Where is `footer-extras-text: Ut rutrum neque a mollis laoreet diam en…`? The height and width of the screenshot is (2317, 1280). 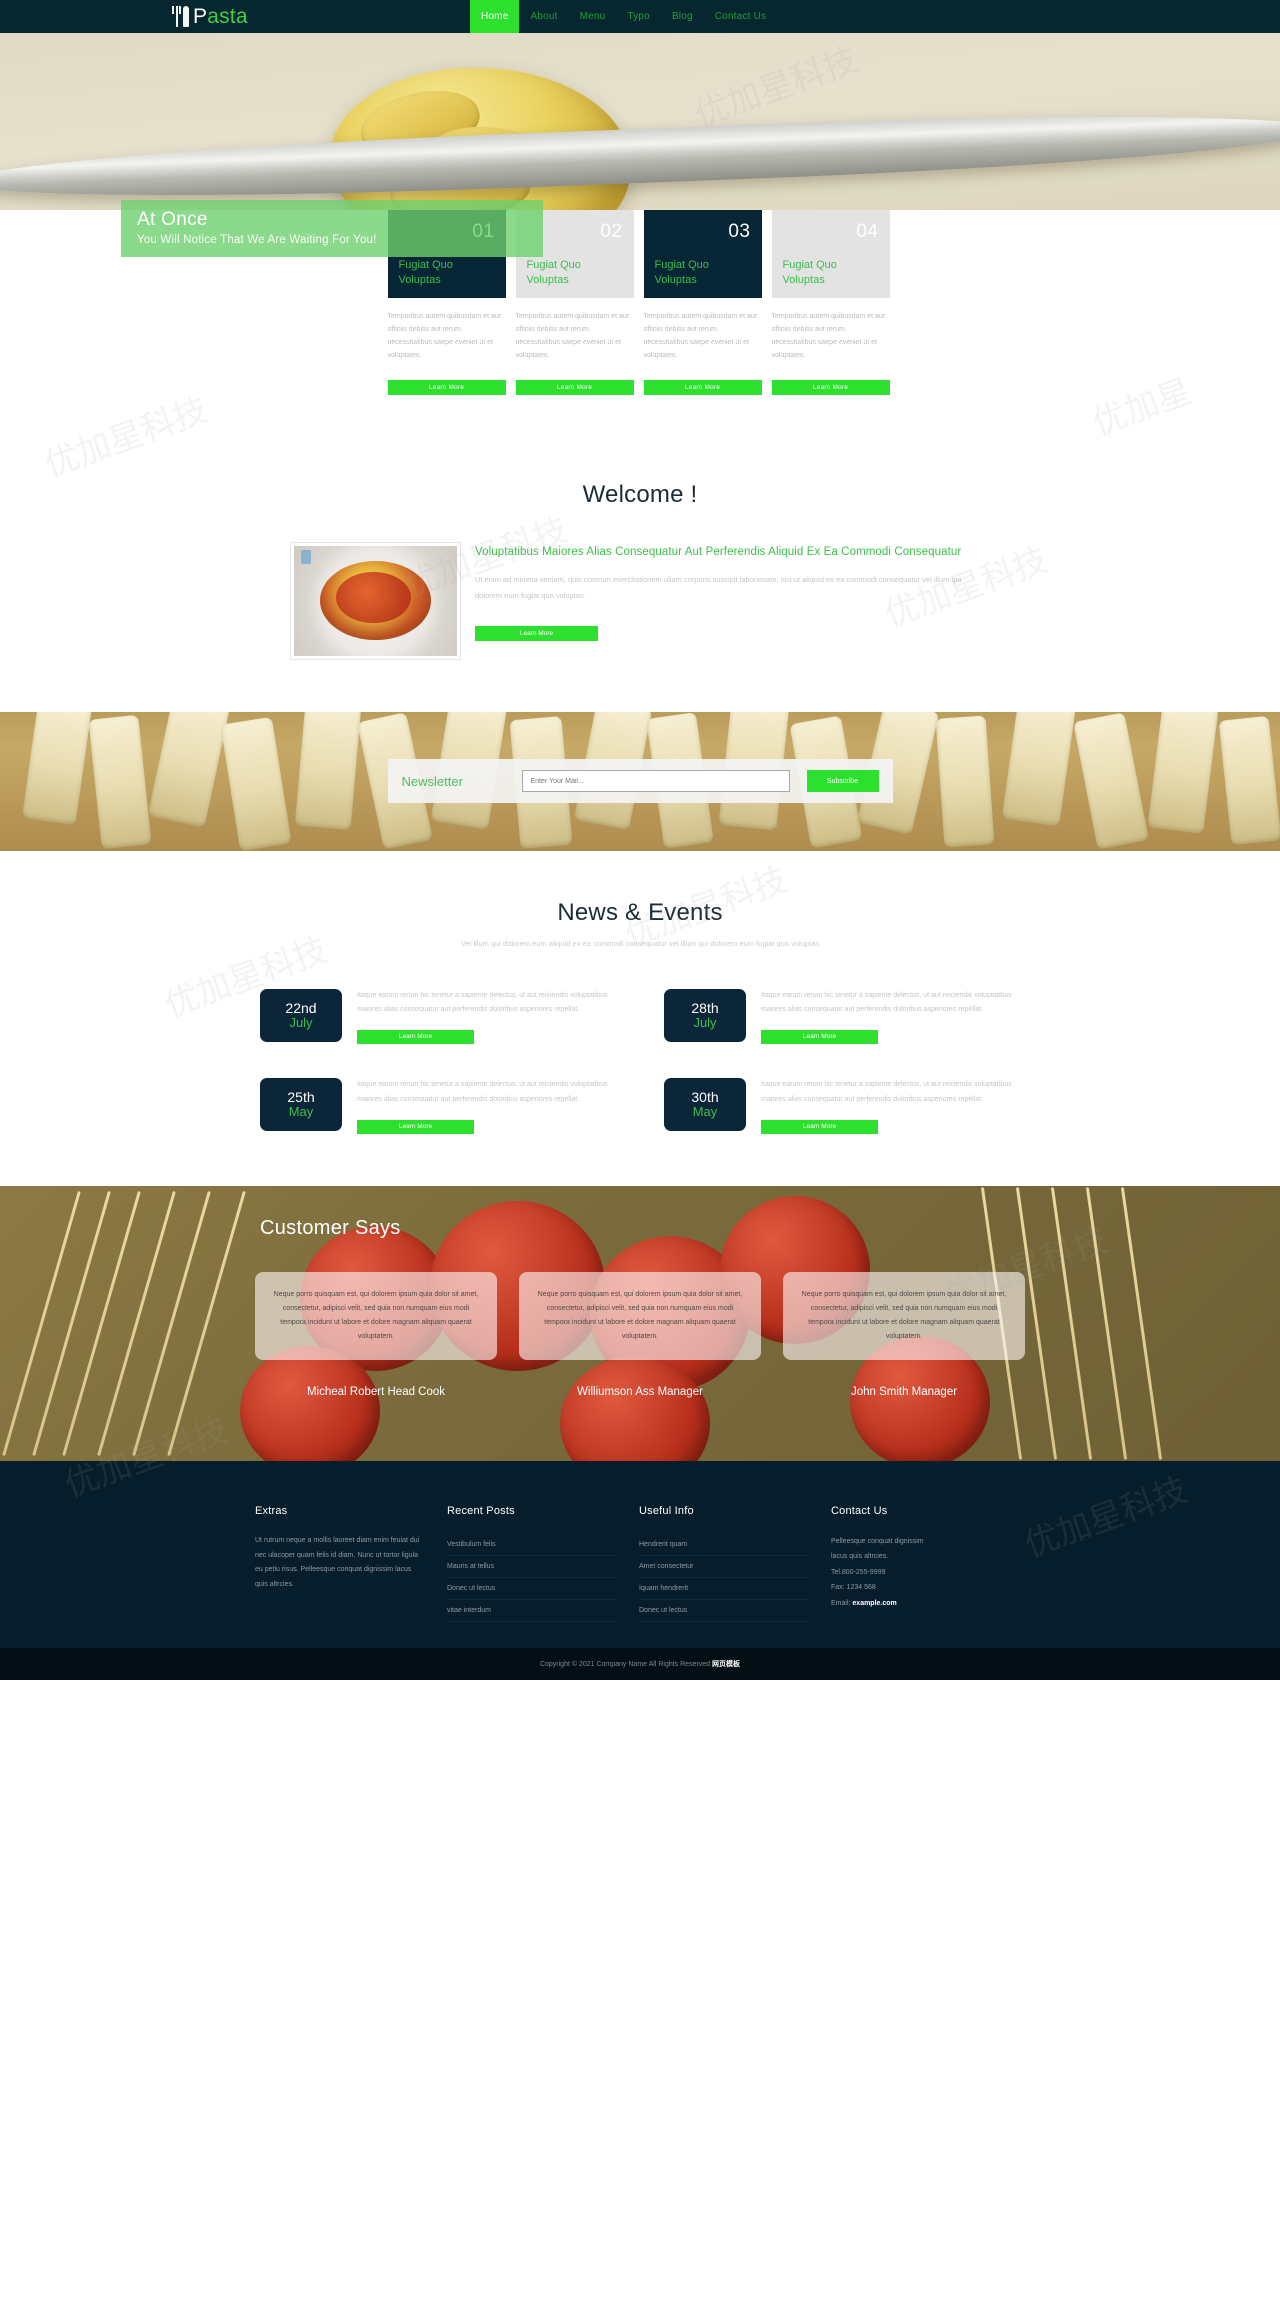
footer-extras-text: Ut rutrum neque a mollis laoreet diam en… is located at coordinates (337, 1563).